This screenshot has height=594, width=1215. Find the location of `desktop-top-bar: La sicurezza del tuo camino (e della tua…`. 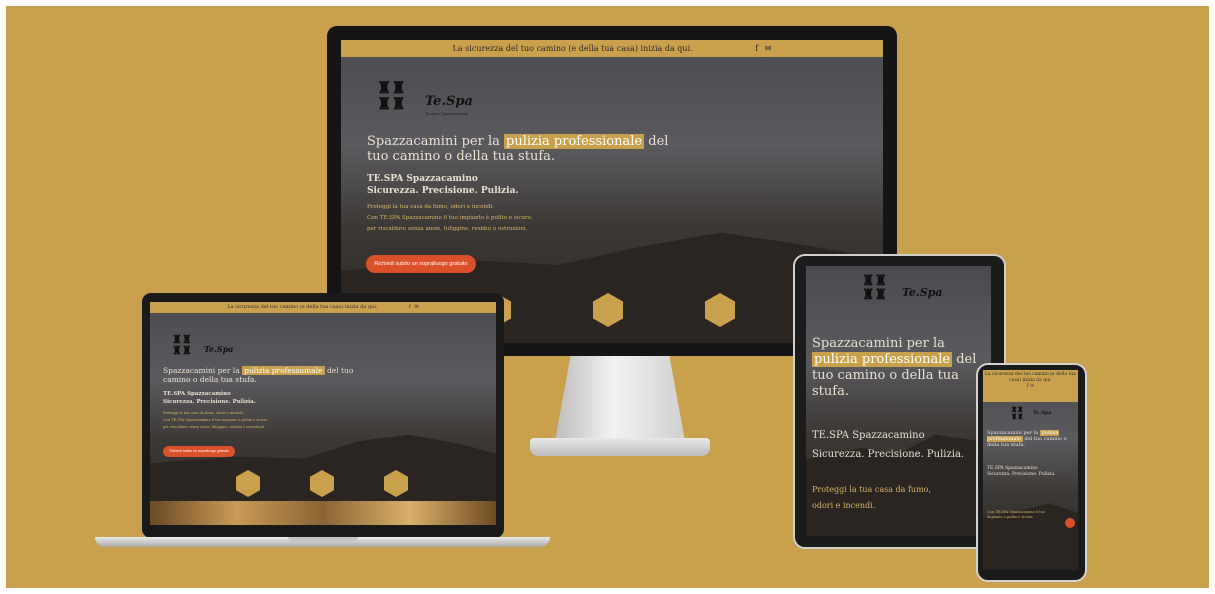

desktop-top-bar: La sicurezza del tuo camino (e della tua… is located at coordinates (612, 48).